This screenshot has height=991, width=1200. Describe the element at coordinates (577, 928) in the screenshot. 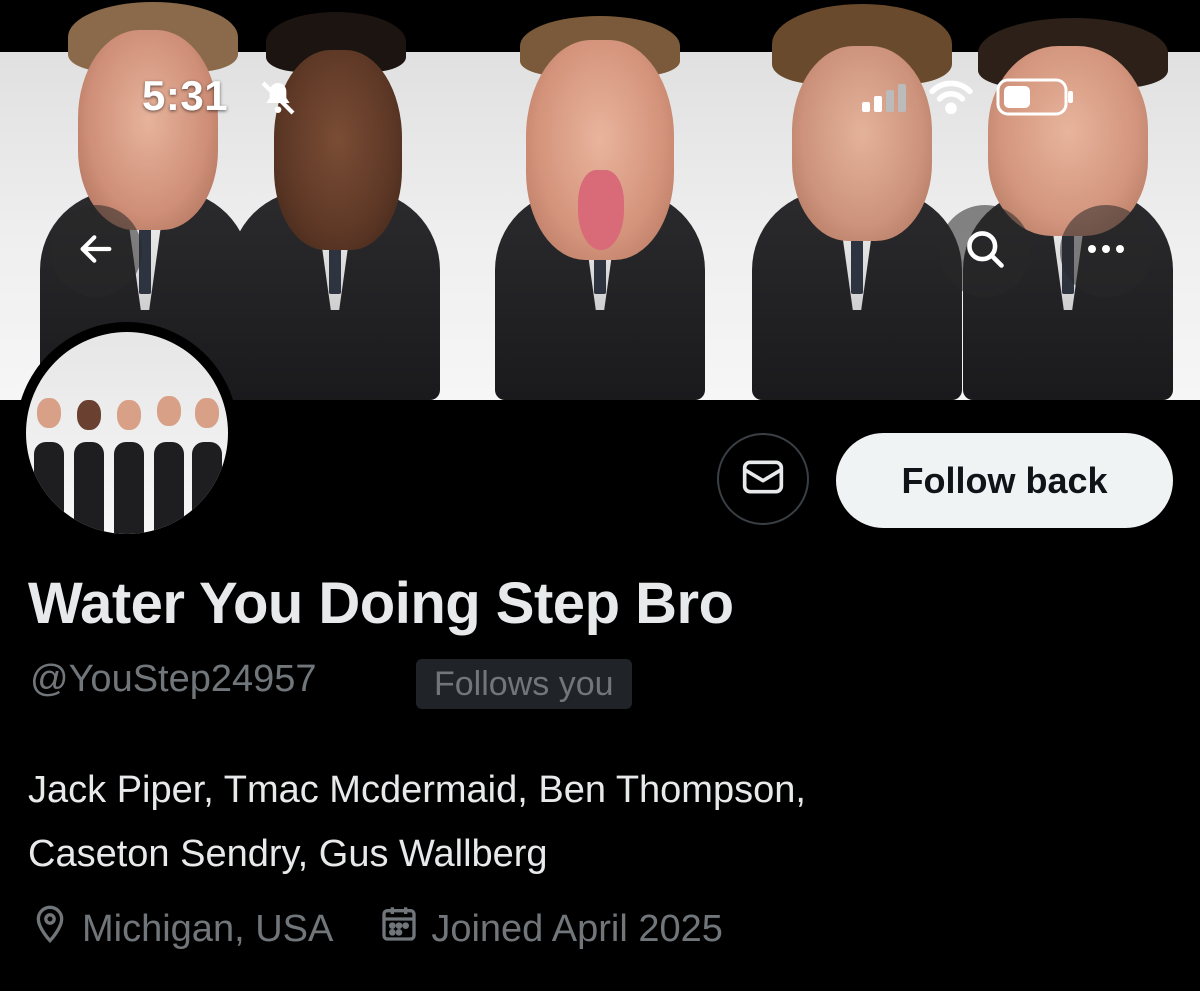

I see `joined-text: Joined April 2025` at that location.